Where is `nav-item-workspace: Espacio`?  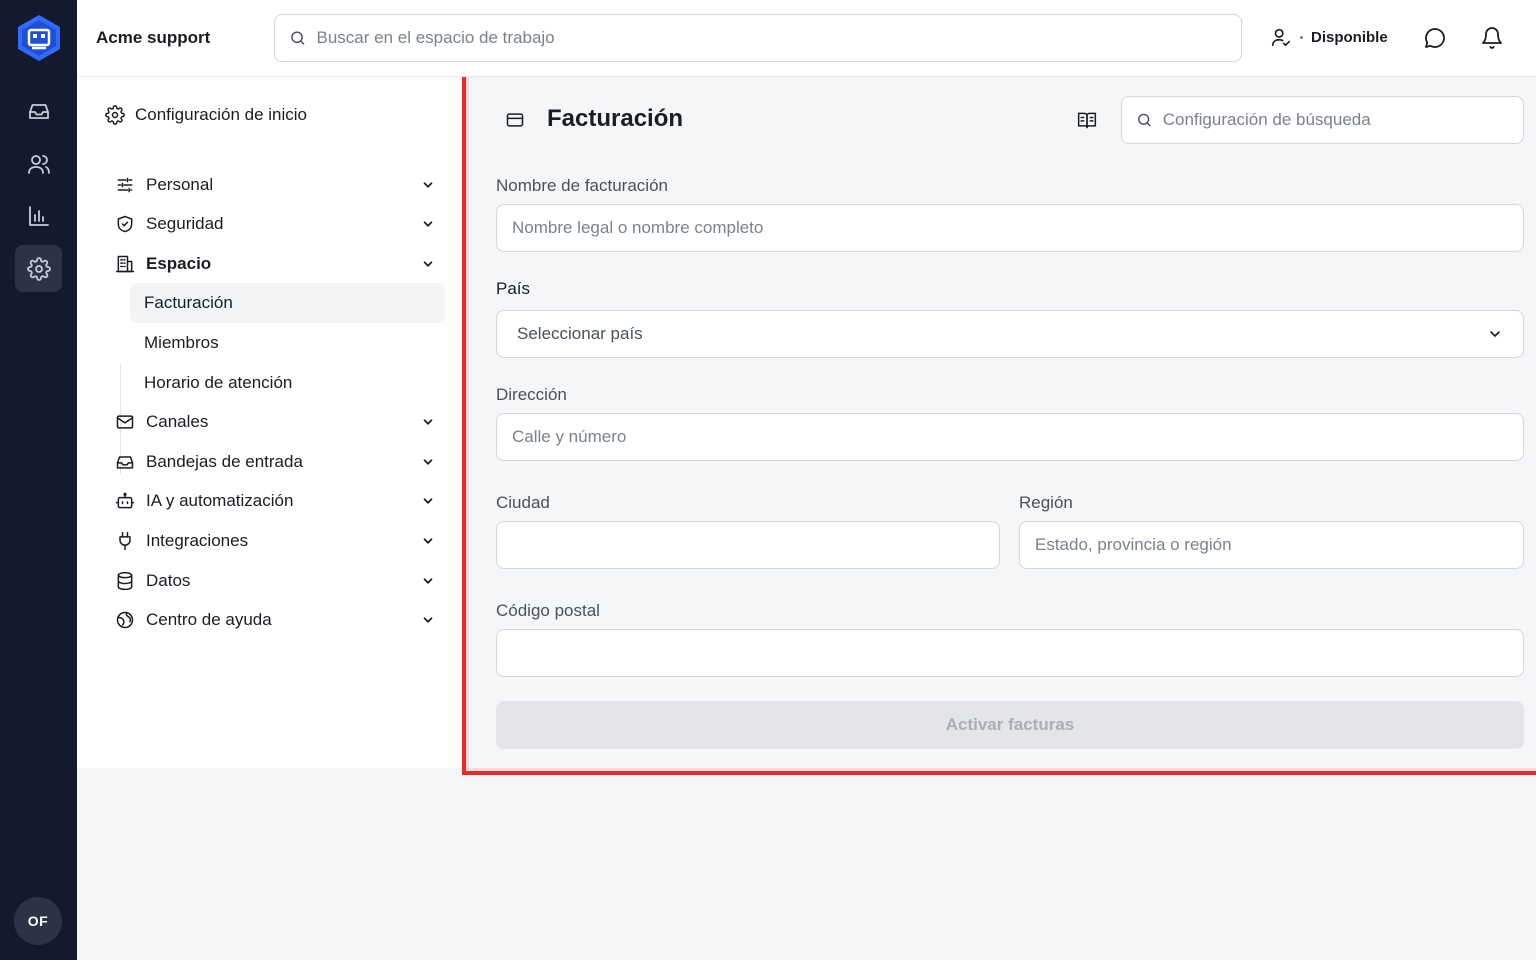 nav-item-workspace: Espacio is located at coordinates (275, 264).